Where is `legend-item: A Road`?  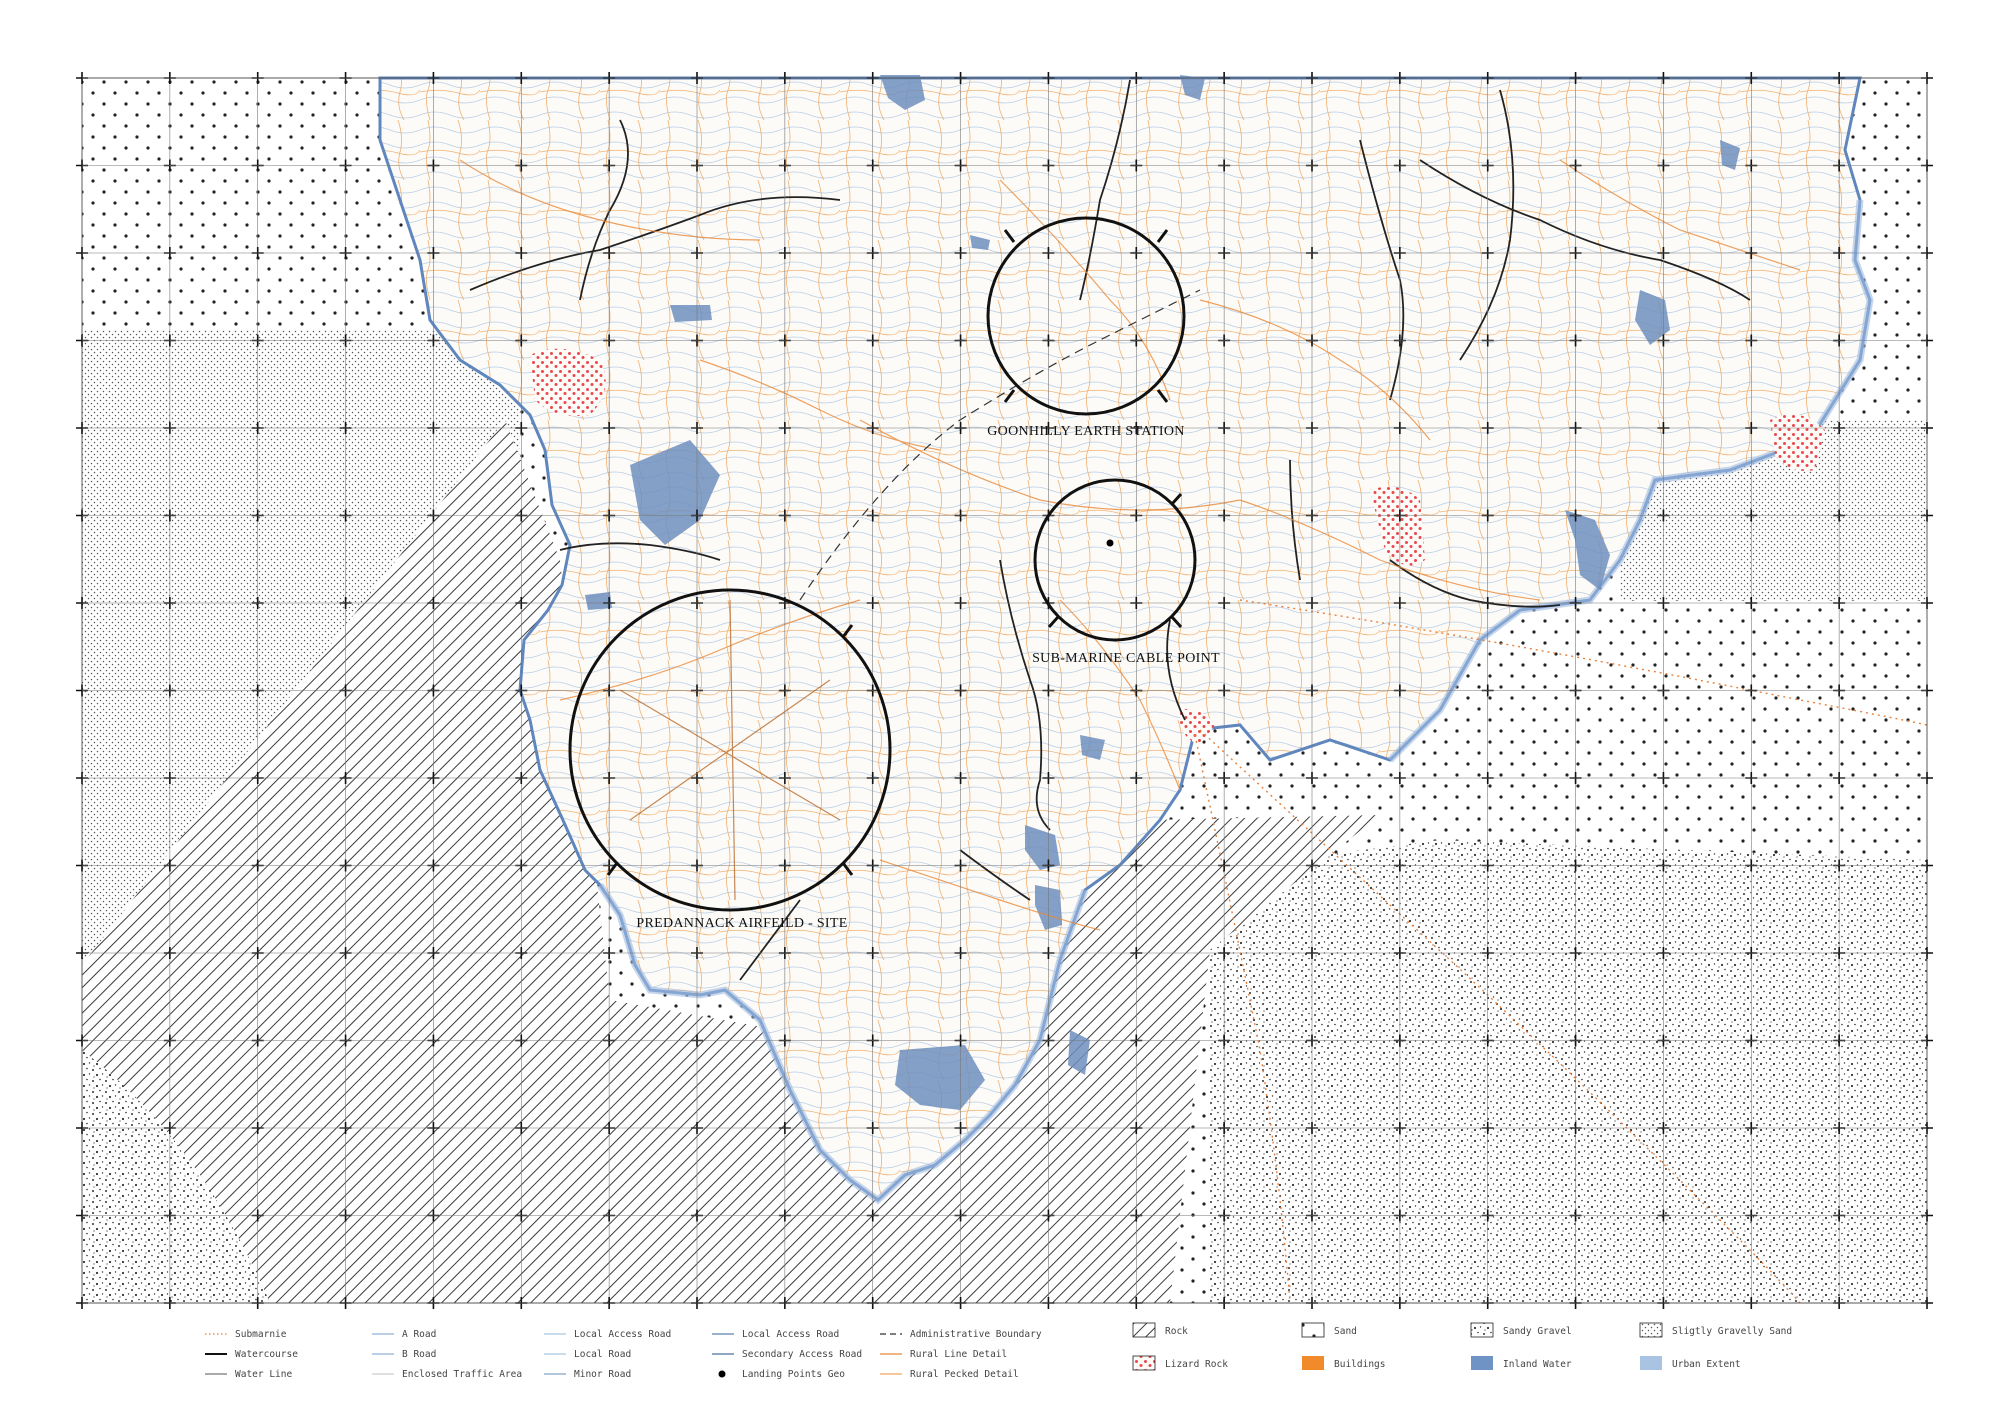
legend-item: A Road is located at coordinates (404, 1334).